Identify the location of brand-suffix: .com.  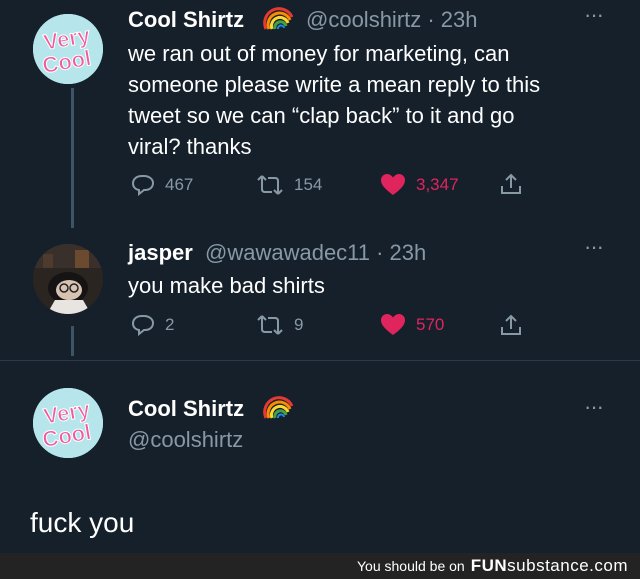
(608, 565).